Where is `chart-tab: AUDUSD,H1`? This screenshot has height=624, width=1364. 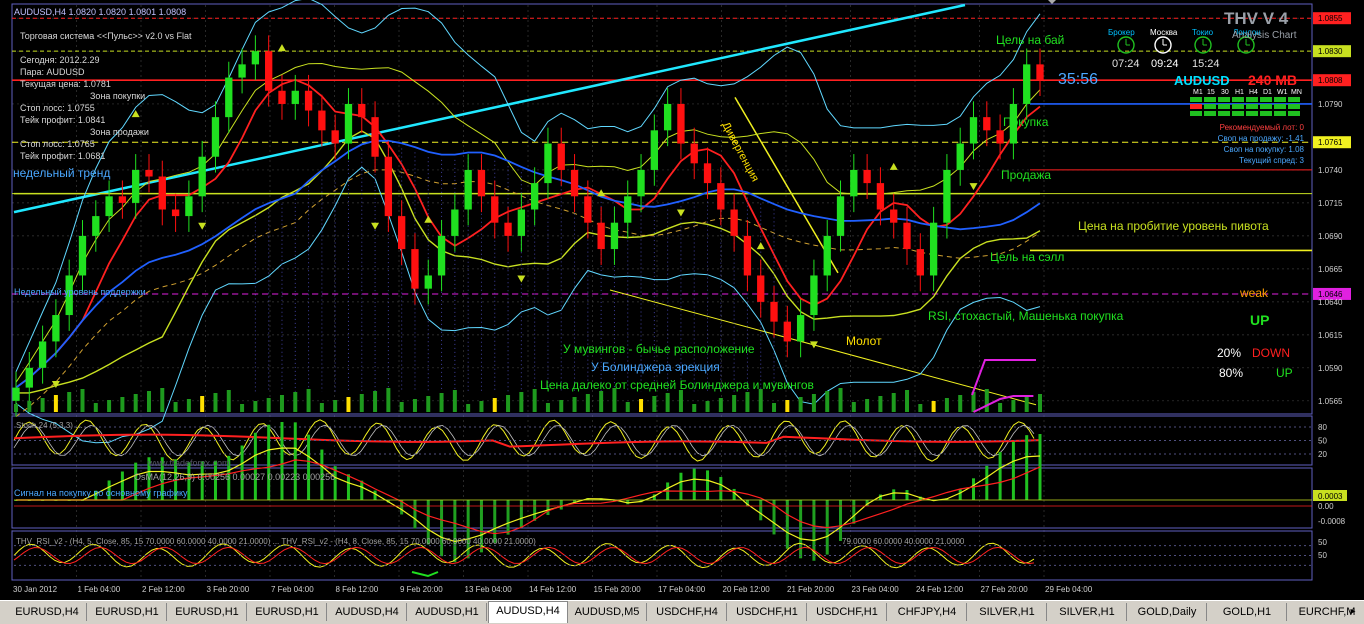
chart-tab: AUDUSD,H1 is located at coordinates (447, 612).